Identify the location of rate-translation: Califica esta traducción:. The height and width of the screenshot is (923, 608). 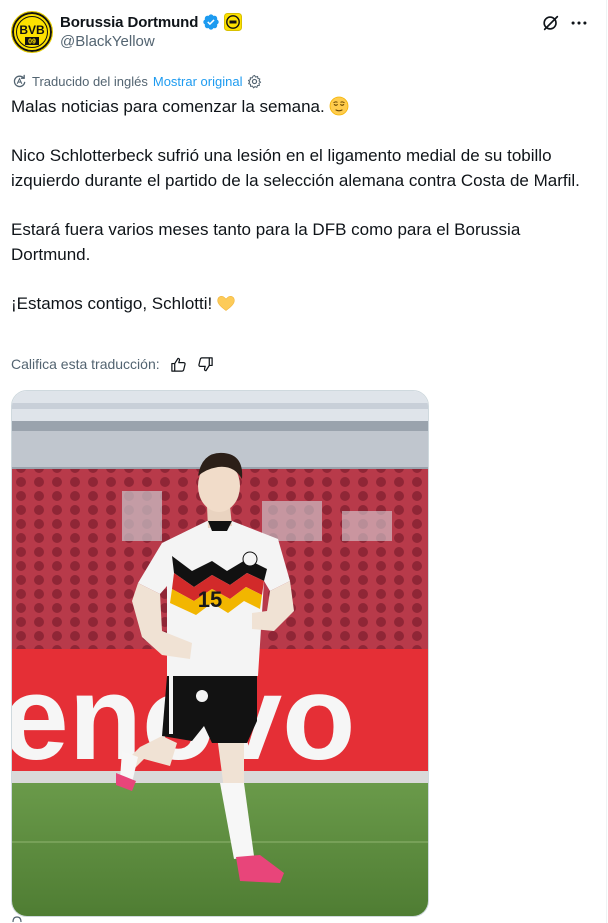
(112, 364).